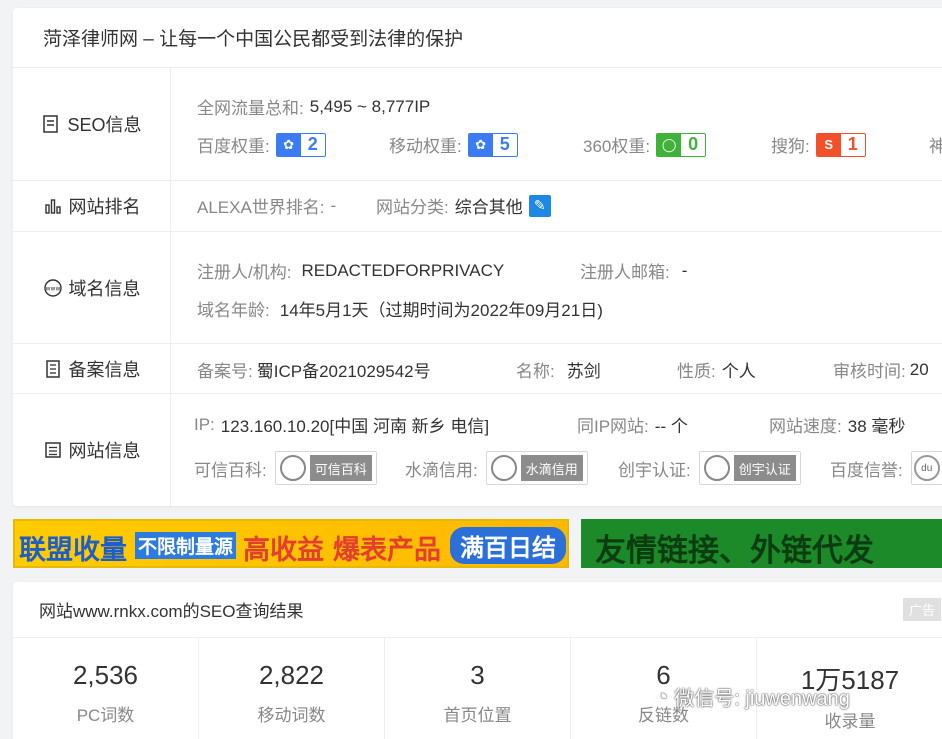 This screenshot has height=739, width=942. I want to click on edit-icon: ✎, so click(539, 205).